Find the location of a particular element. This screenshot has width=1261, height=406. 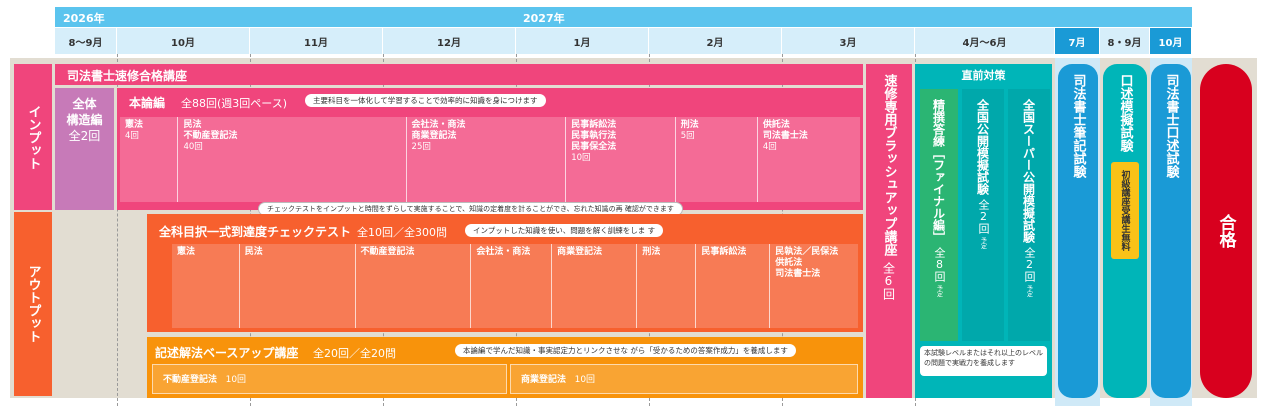

check-test-note2: インプットした知識を使い、問題を解く訓練をしま す is located at coordinates (564, 230).